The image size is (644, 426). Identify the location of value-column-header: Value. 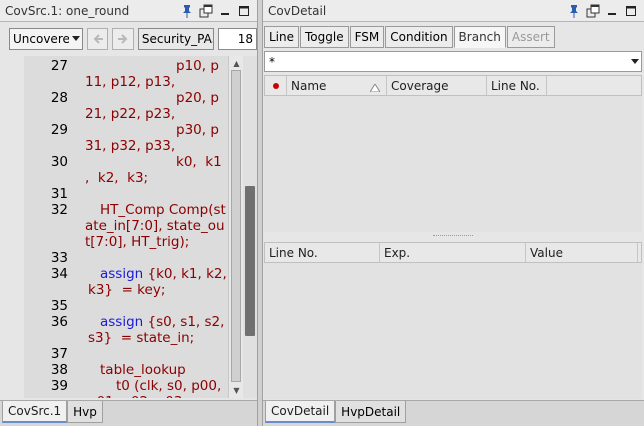
(582, 252).